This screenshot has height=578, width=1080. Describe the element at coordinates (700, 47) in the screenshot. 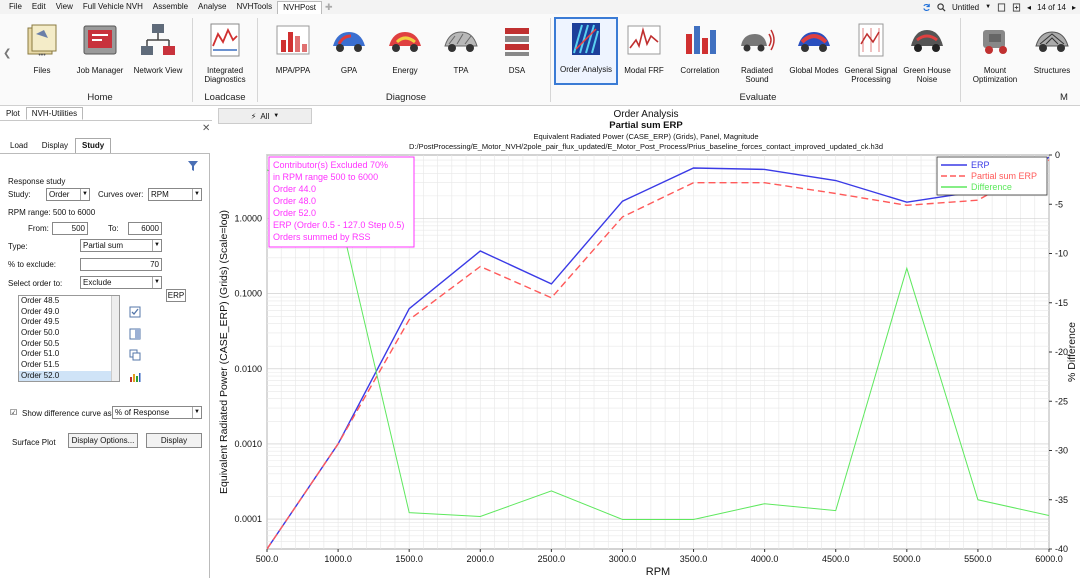

I see `correlation-button: Correlation` at that location.